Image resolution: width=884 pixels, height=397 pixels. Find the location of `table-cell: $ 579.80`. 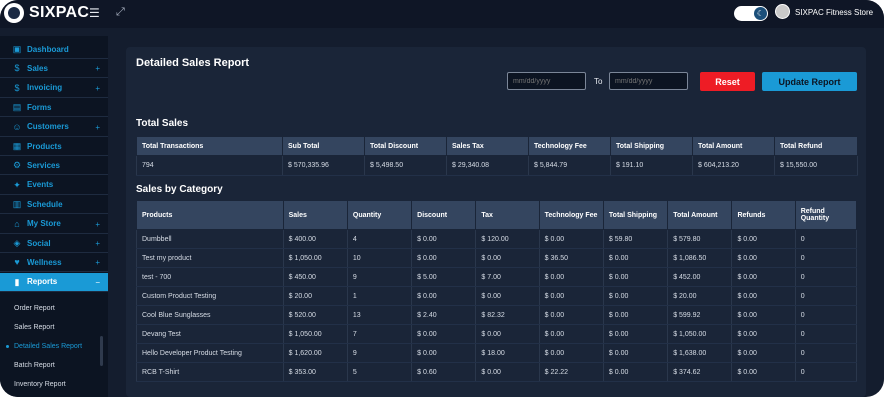

table-cell: $ 579.80 is located at coordinates (700, 239).